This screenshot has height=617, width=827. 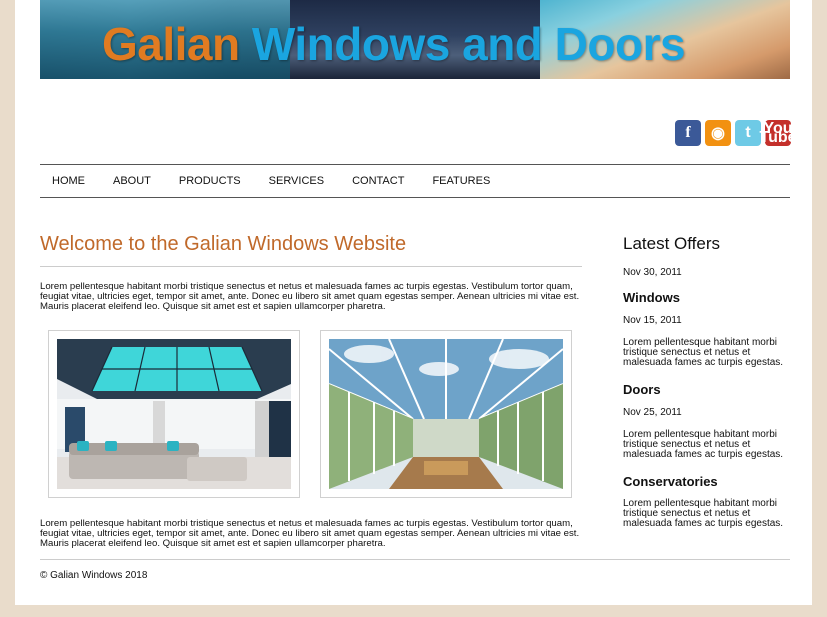 I want to click on youtube-icon-bottom: Tube, so click(x=778, y=137).